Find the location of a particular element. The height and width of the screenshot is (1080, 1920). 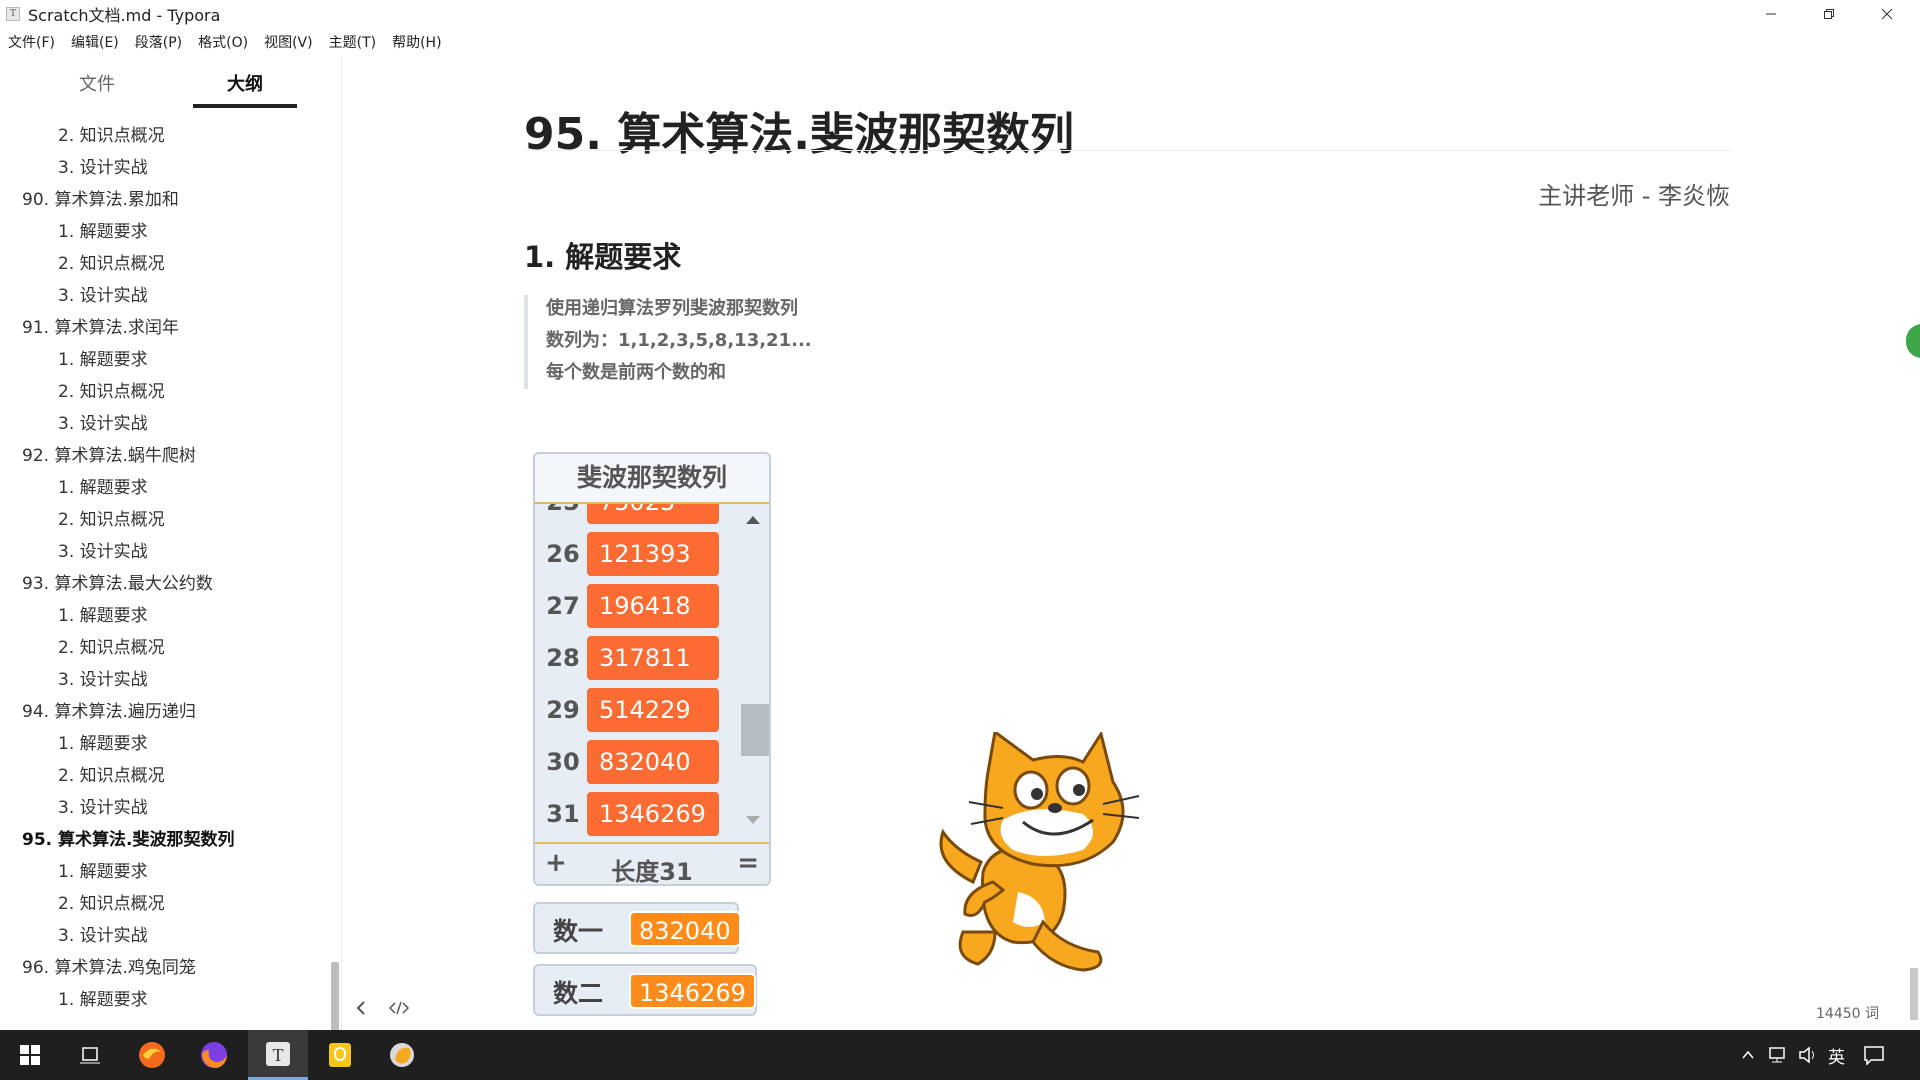

network-icon is located at coordinates (1778, 1055).